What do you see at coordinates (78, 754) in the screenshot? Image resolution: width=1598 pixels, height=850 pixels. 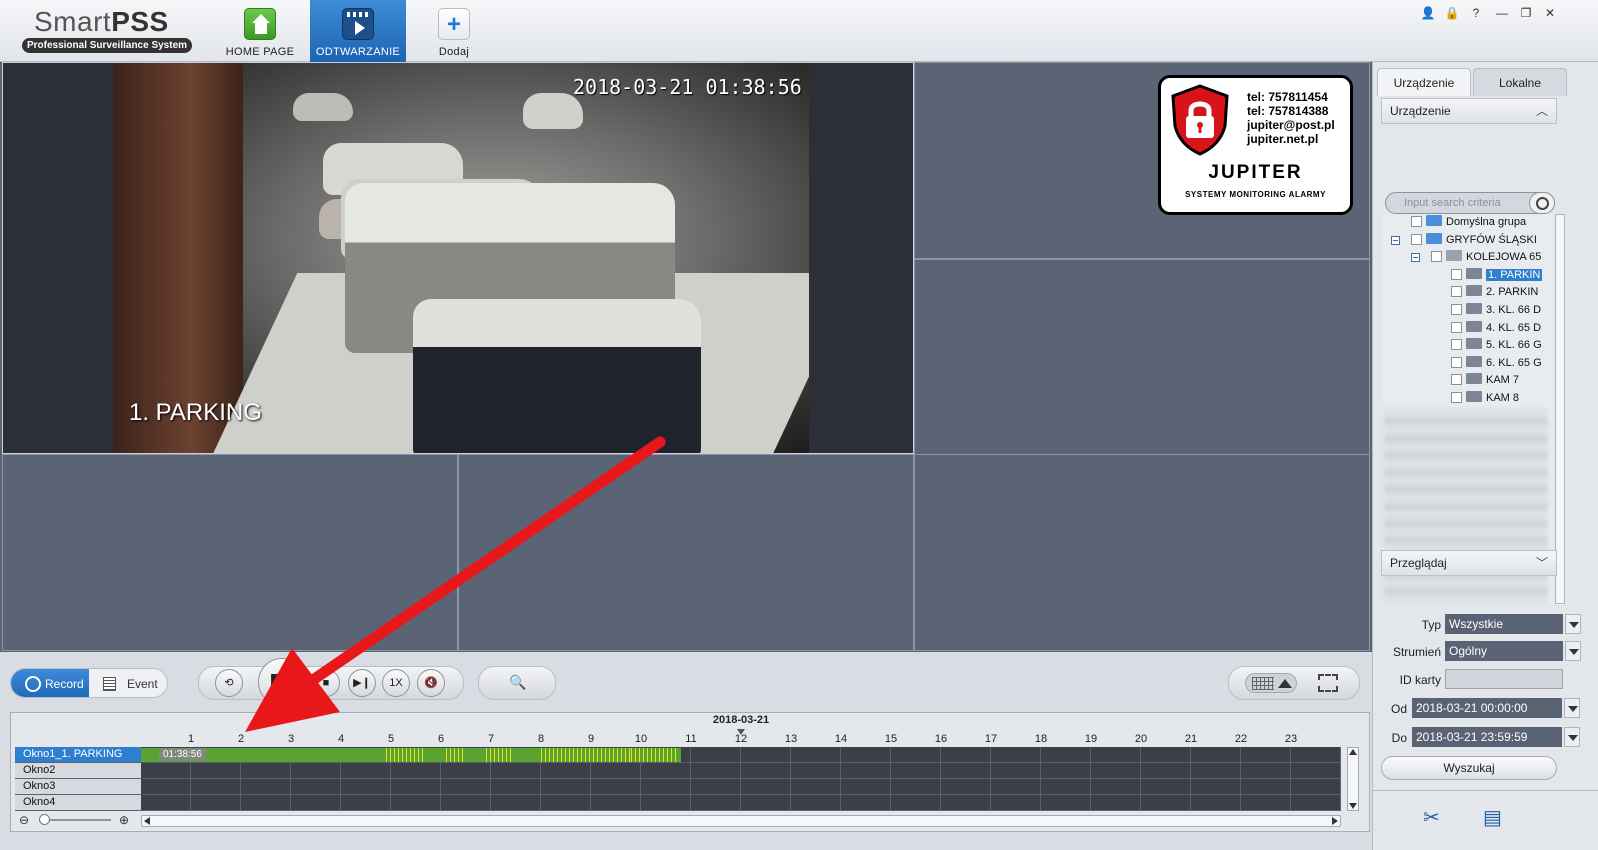 I see `timeline-channel-name: Okno1_1. PARKING` at bounding box center [78, 754].